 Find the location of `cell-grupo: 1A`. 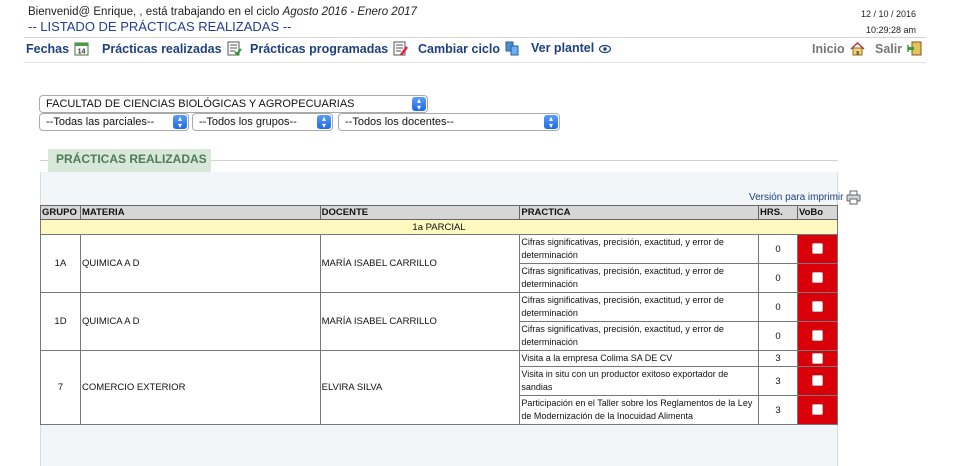

cell-grupo: 1A is located at coordinates (60, 263).